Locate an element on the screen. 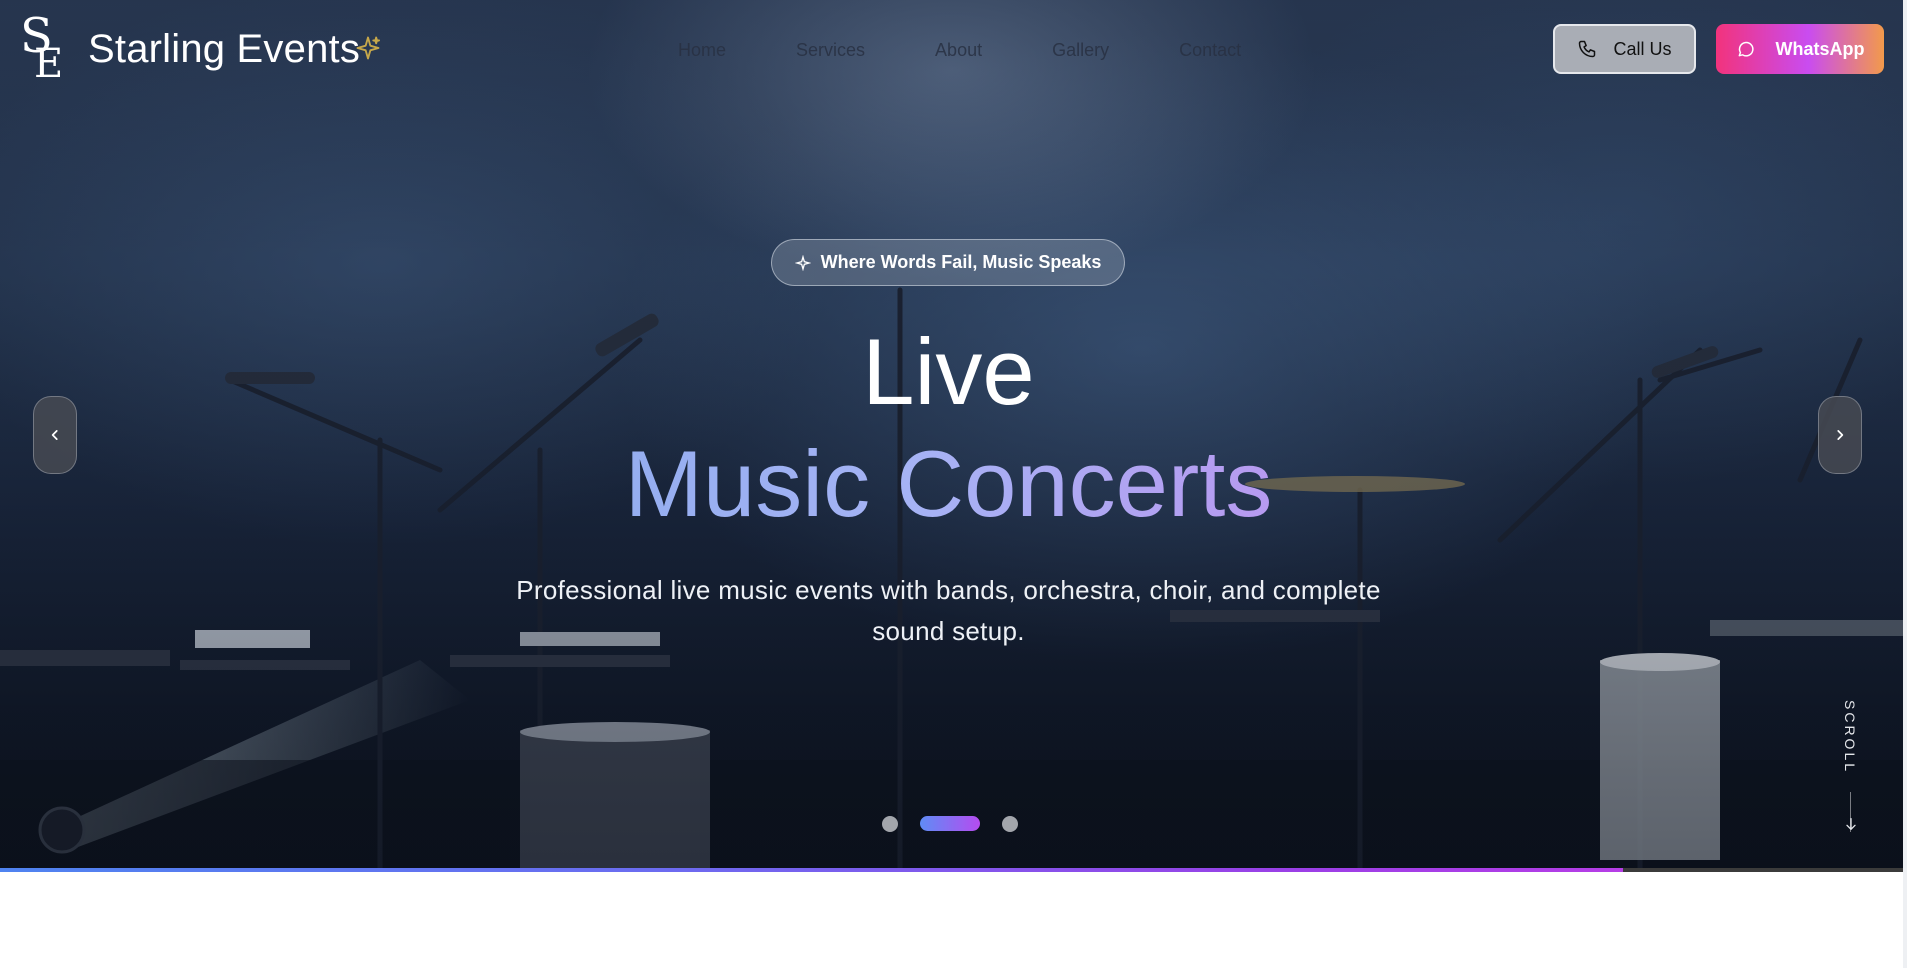  whatsapp-label: WhatsApp is located at coordinates (1820, 48).